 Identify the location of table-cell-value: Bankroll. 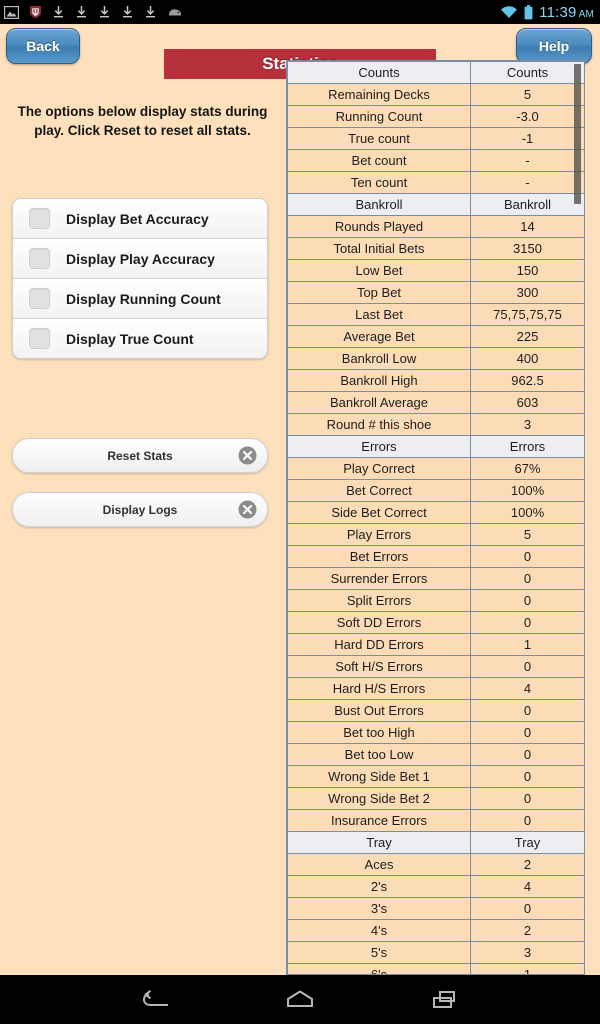
(527, 204).